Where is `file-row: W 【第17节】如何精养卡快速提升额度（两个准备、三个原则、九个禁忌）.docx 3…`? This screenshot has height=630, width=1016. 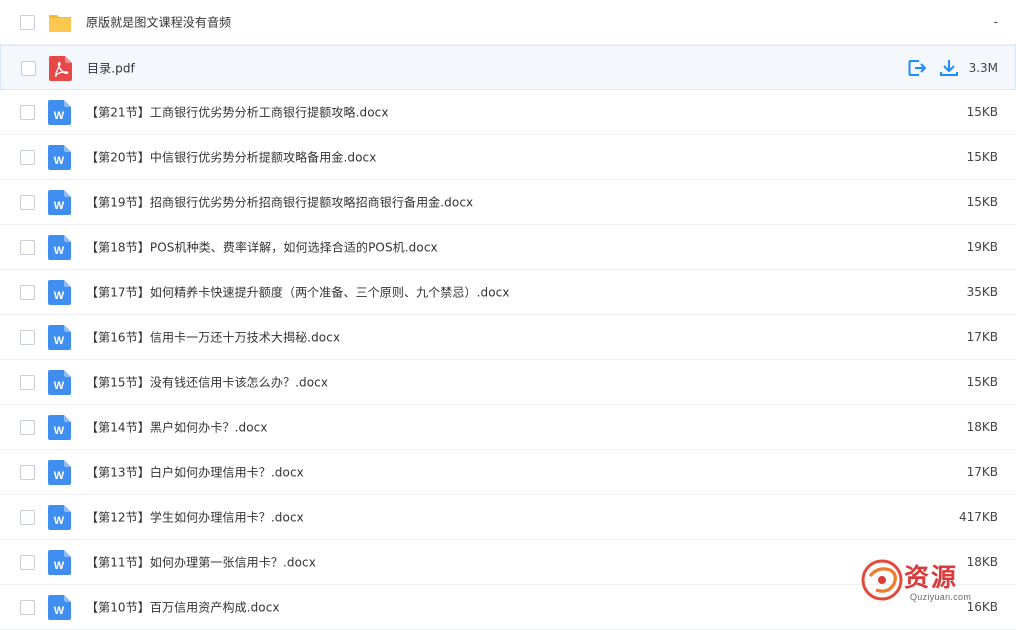
file-row: W 【第17节】如何精养卡快速提升额度（两个准备、三个原则、九个禁忌）.docx 3… is located at coordinates (508, 292).